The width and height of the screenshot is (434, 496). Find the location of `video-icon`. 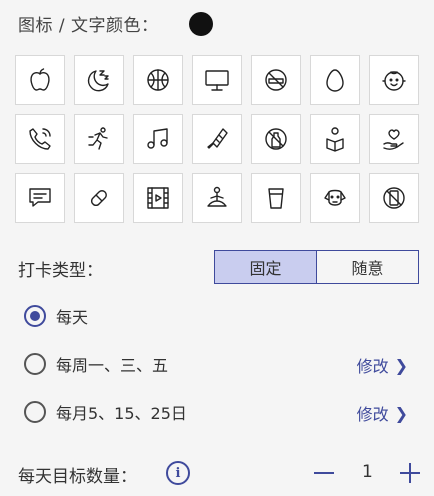

video-icon is located at coordinates (158, 198).